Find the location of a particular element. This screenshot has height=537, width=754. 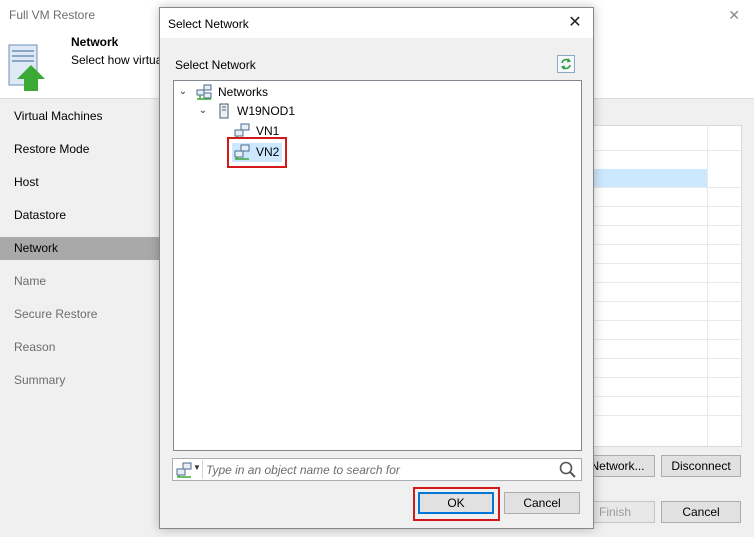

refresh-icon is located at coordinates (566, 64).